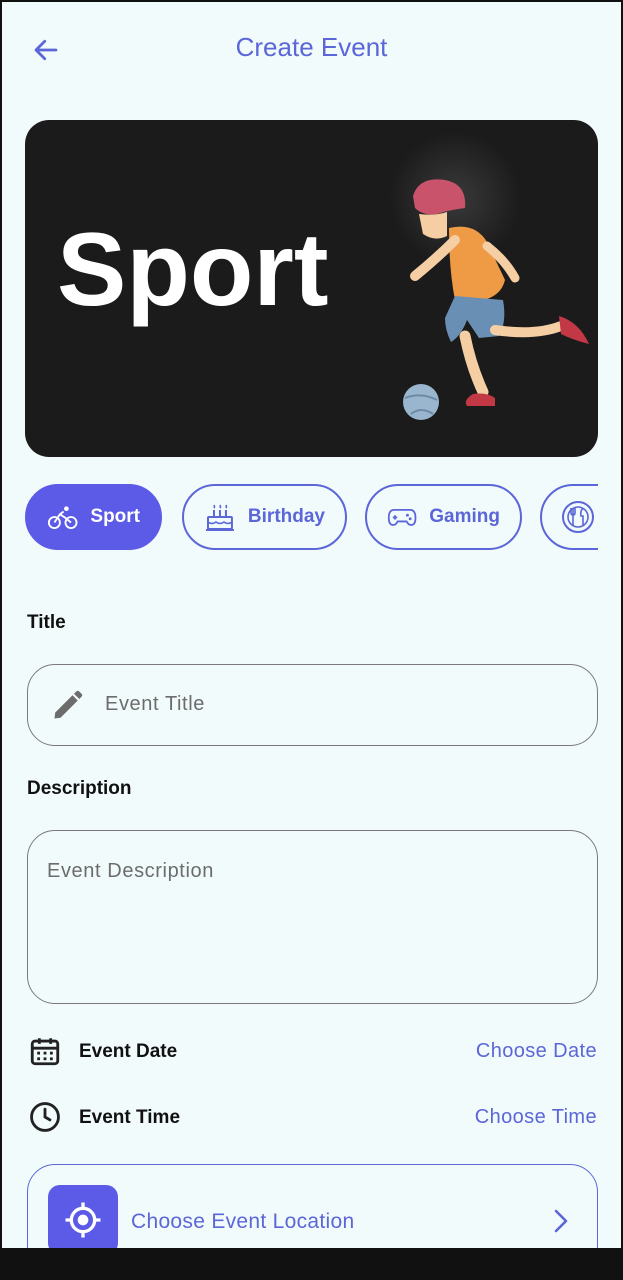 This screenshot has height=1280, width=623. I want to click on chip-sport: Sport, so click(93, 517).